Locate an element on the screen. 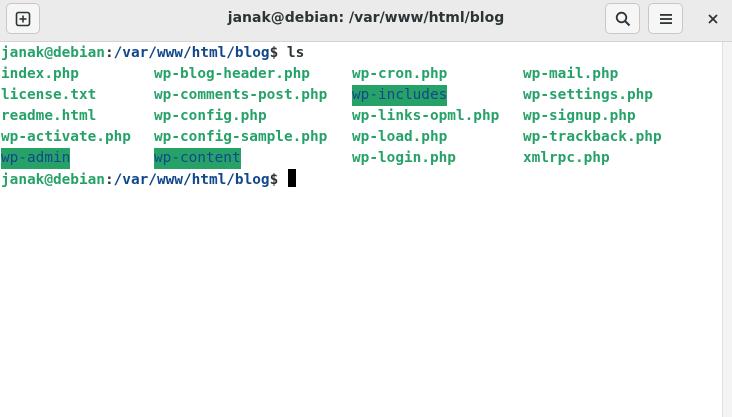 This screenshot has width=732, height=417. title-bar: janak@debian: /var/www/html/blog is located at coordinates (366, 21).